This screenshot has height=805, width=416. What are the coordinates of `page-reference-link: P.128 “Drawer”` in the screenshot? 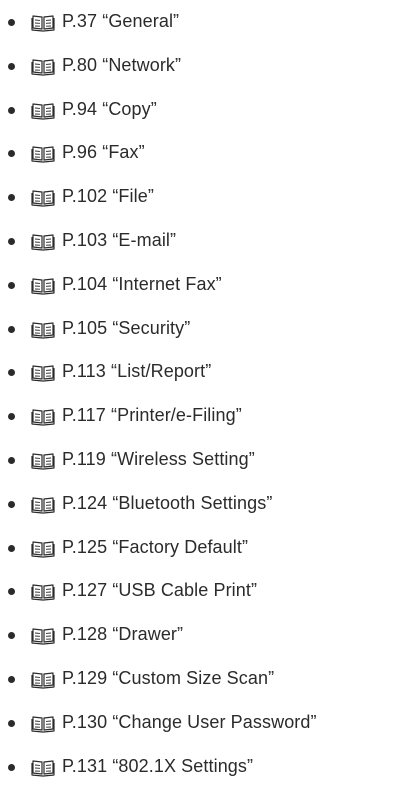 It's located at (122, 634).